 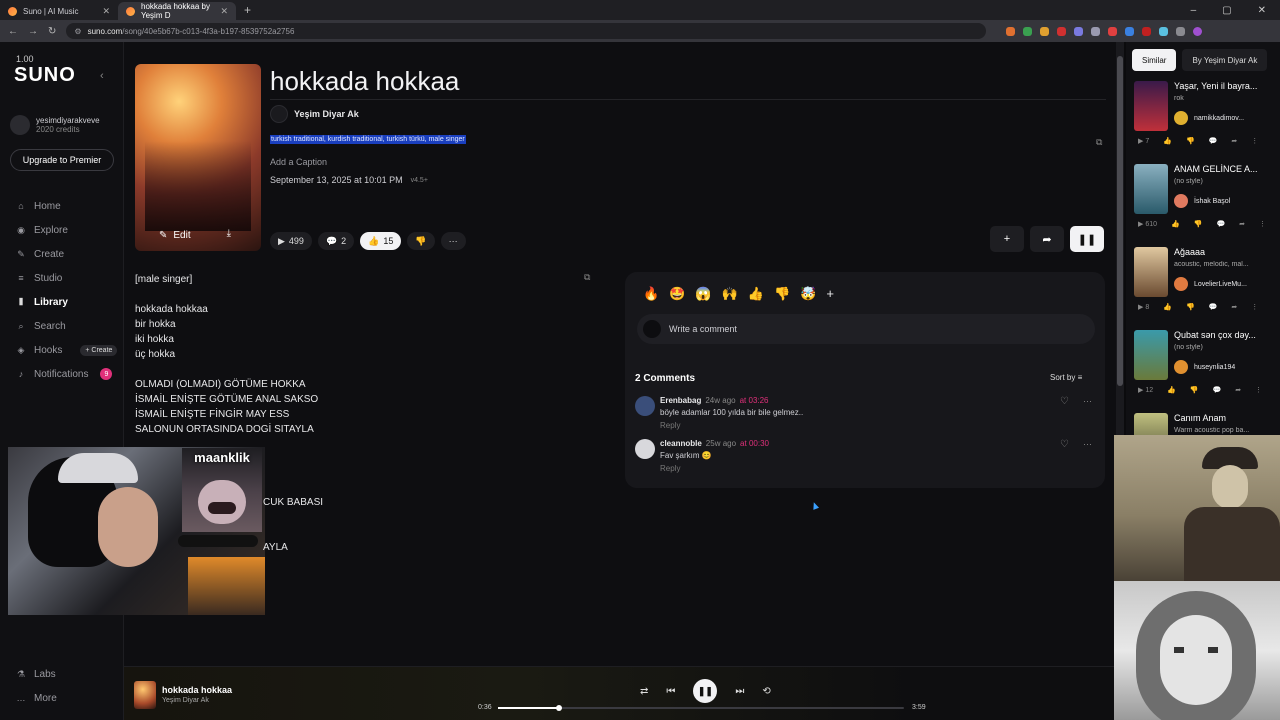 I want to click on star-eyes-emoji-button: 🤩, so click(x=677, y=294).